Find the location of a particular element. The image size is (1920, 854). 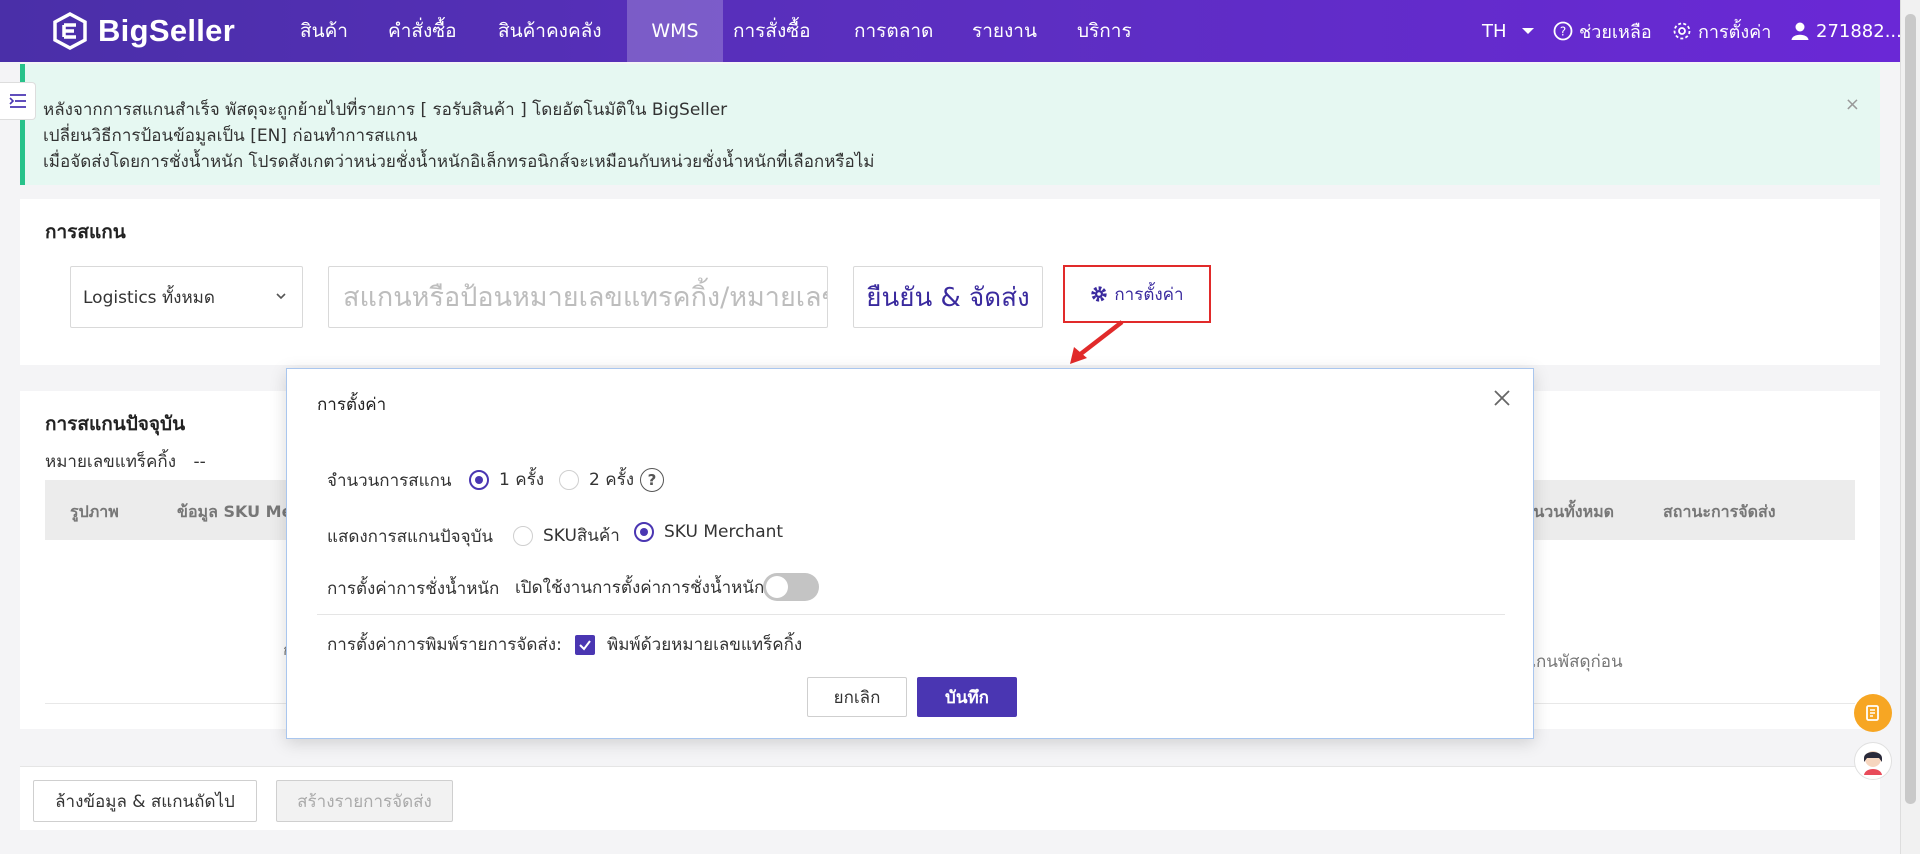

support-avatar-button is located at coordinates (1873, 761).